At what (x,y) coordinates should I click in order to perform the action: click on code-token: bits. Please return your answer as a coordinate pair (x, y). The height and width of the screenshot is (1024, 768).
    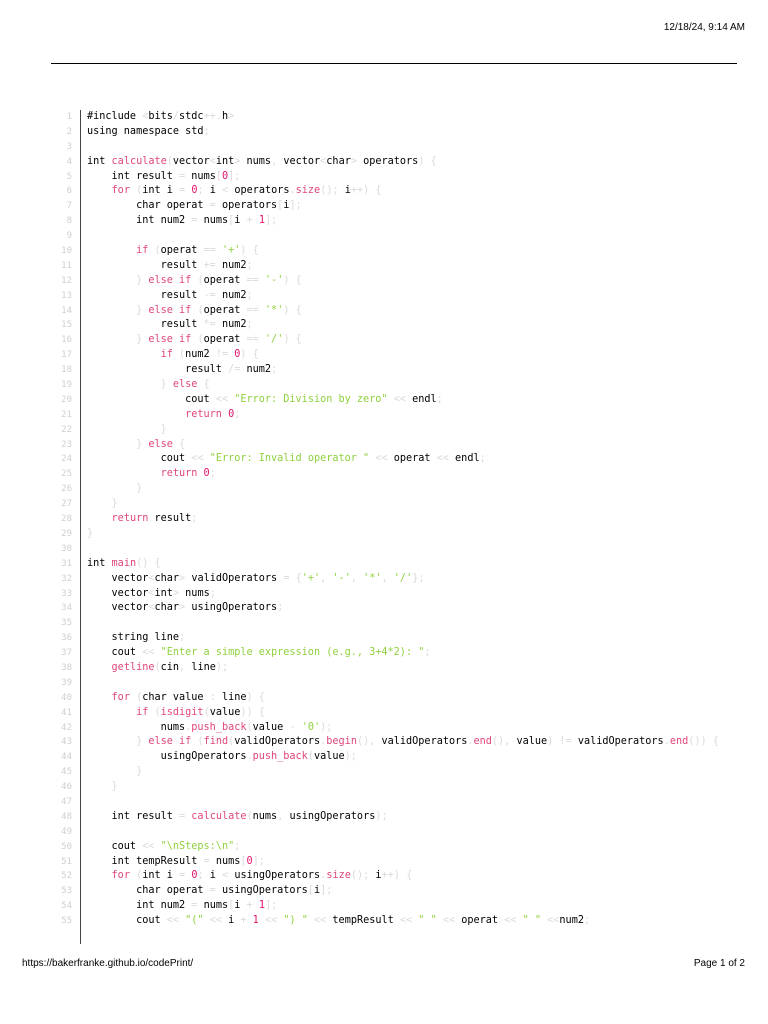
    Looking at the image, I should click on (160, 116).